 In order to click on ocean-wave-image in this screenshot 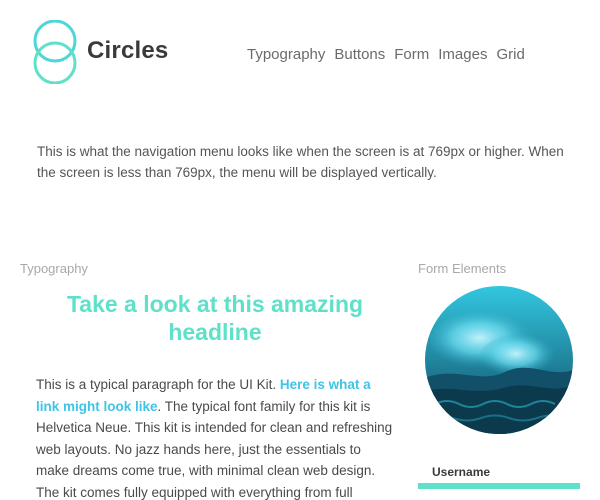, I will do `click(499, 360)`.